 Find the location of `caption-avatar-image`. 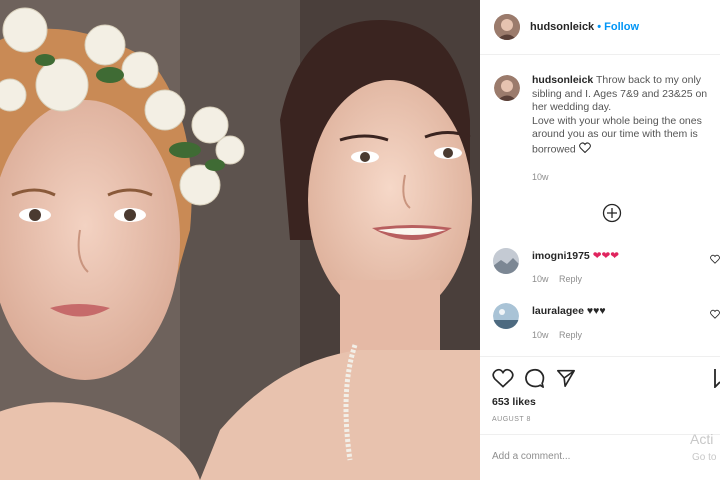

caption-avatar-image is located at coordinates (507, 88).